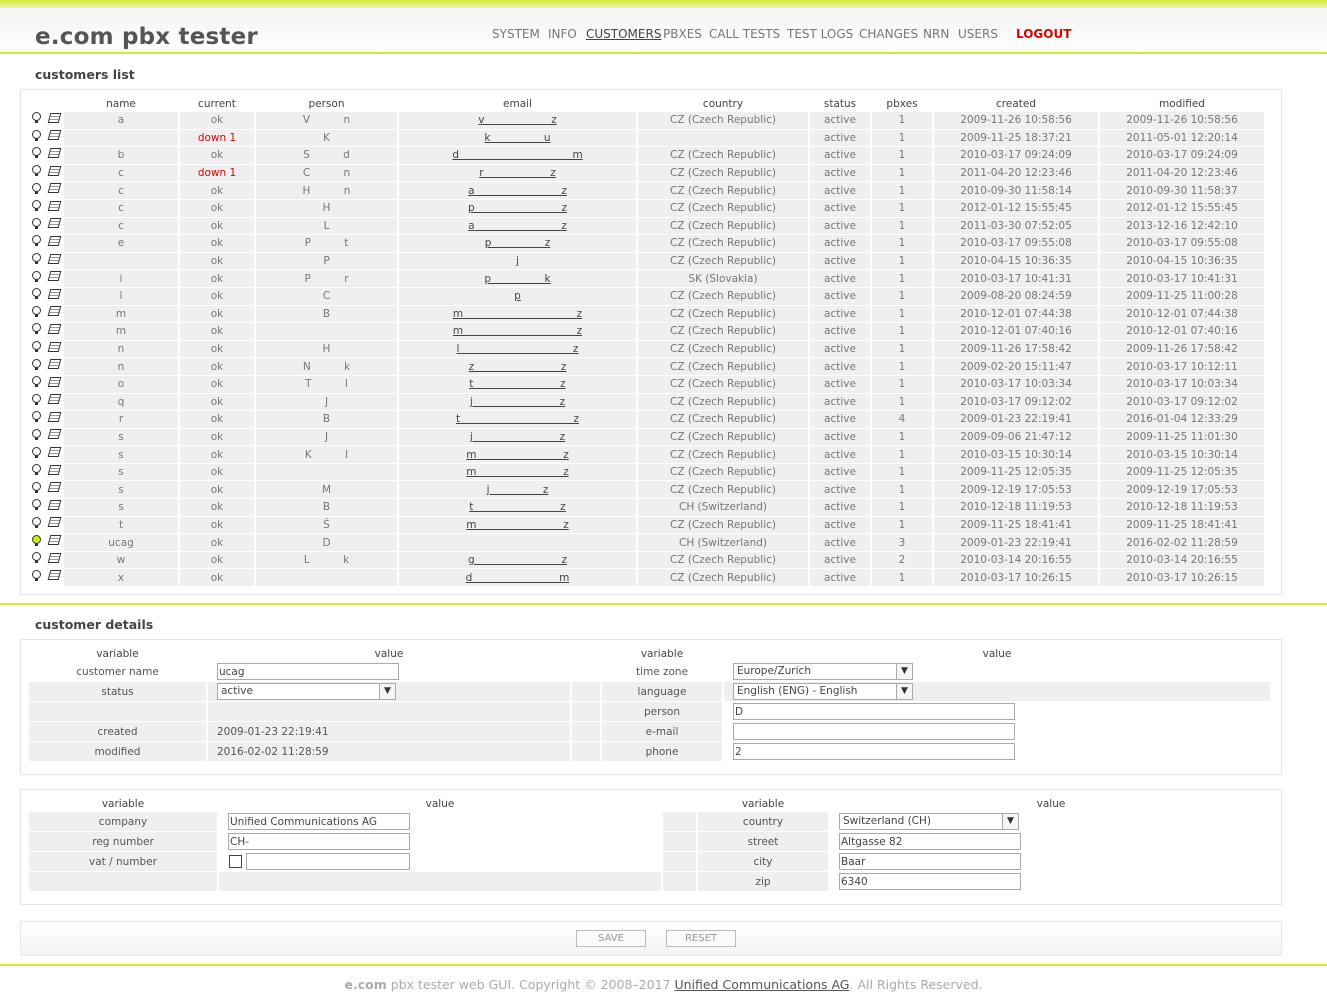 This screenshot has width=1327, height=1002. What do you see at coordinates (930, 861) in the screenshot?
I see `city-input: Baar` at bounding box center [930, 861].